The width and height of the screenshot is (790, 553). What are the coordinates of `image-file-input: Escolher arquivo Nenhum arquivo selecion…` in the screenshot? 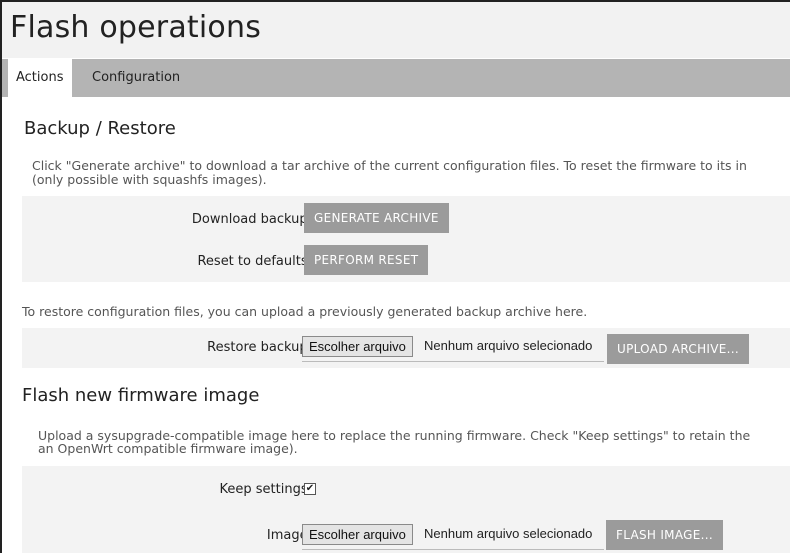 It's located at (453, 535).